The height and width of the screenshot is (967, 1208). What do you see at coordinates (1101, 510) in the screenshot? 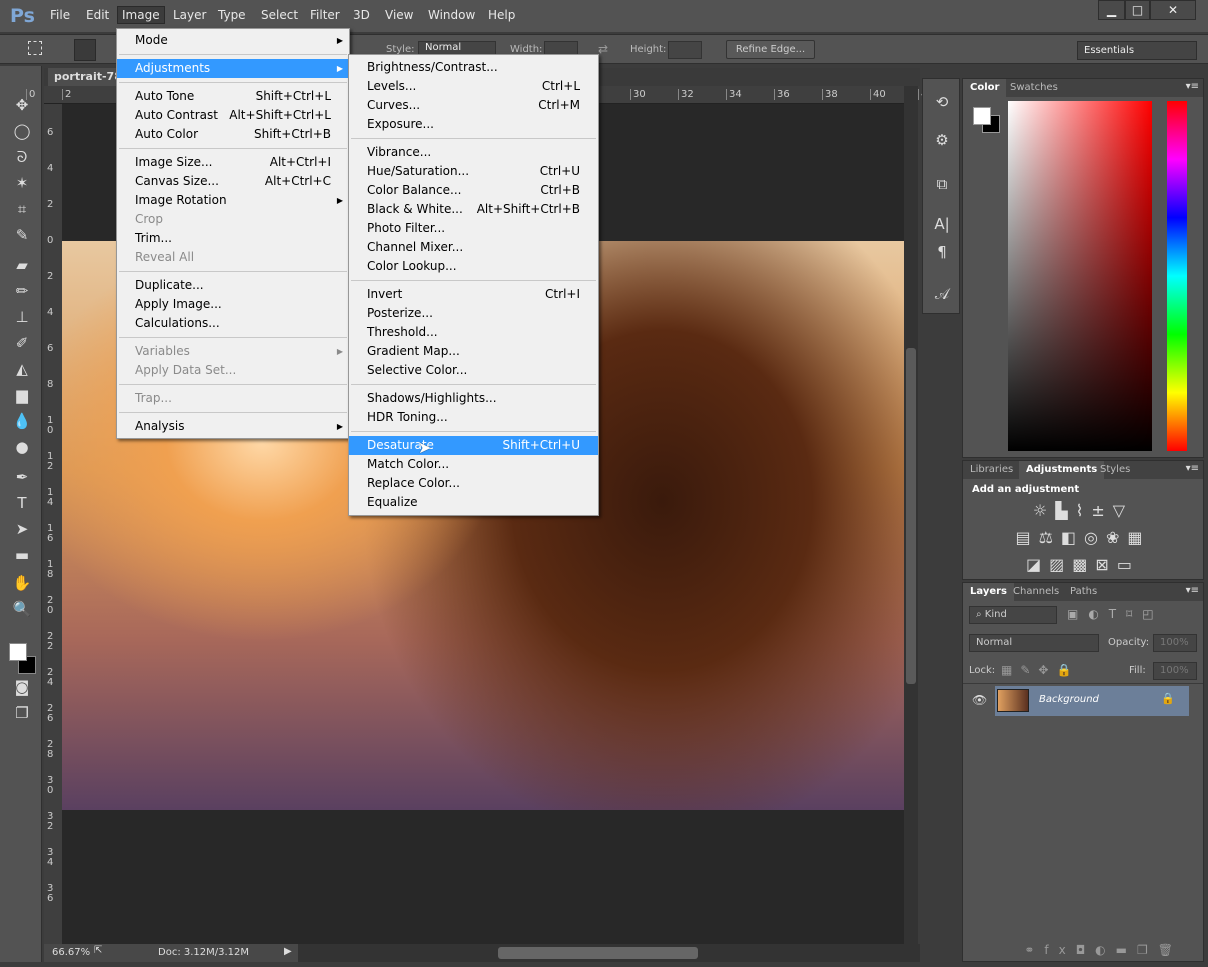
I see `exposure-icon: ±` at bounding box center [1101, 510].